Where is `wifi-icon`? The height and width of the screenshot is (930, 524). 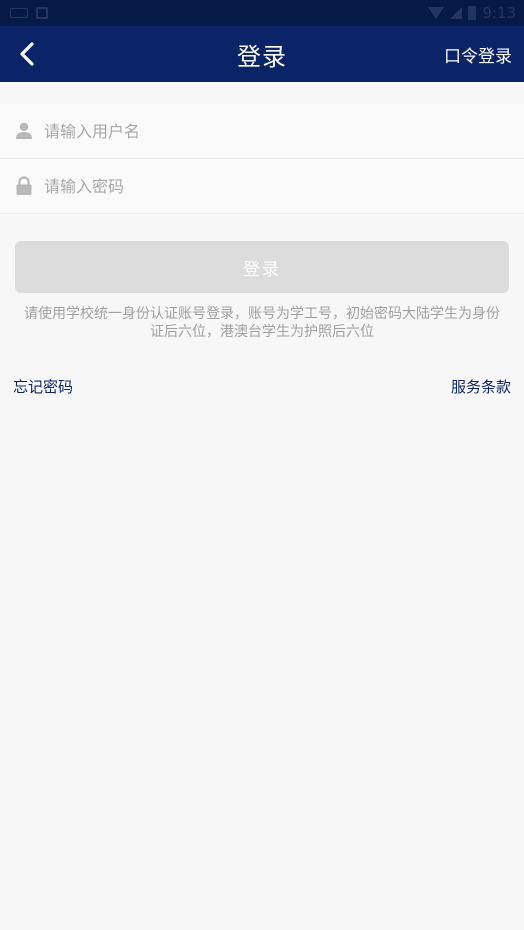
wifi-icon is located at coordinates (436, 13).